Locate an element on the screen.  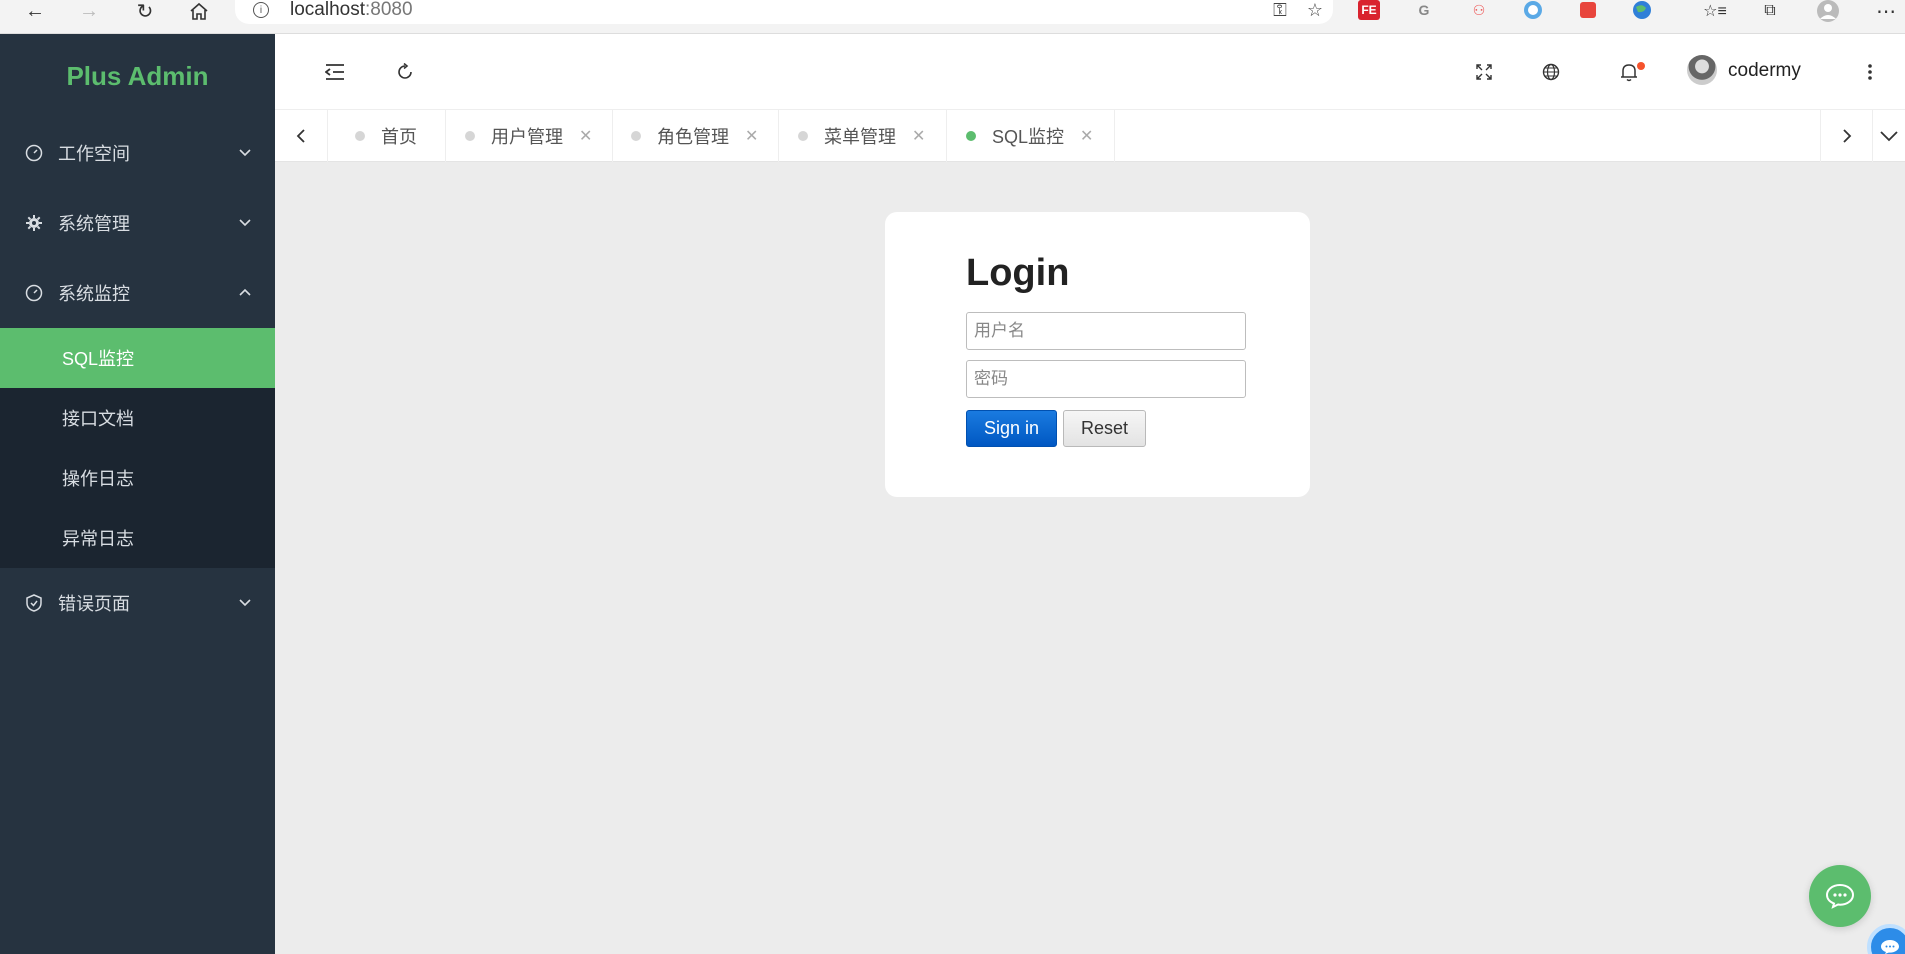
tab-sql-monitor: SQL监控 ✕ is located at coordinates (1032, 136).